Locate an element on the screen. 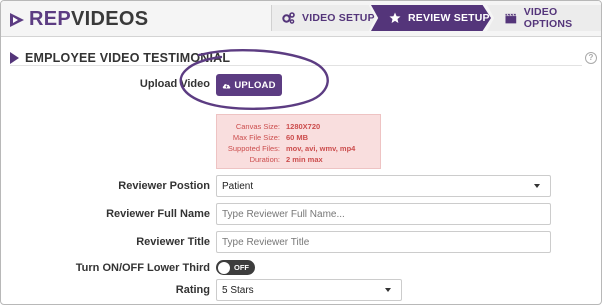 The width and height of the screenshot is (602, 305). section-title-text: EMPLOYEE VIDEO TESTIMONIAL is located at coordinates (128, 58).